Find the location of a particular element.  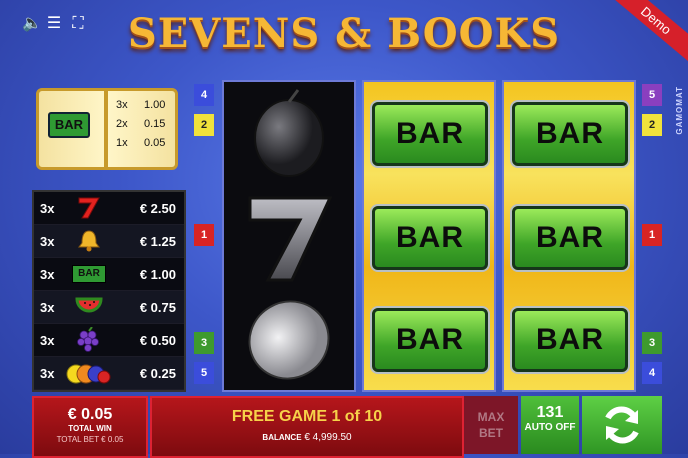

line-marker-right: 4 is located at coordinates (652, 373).